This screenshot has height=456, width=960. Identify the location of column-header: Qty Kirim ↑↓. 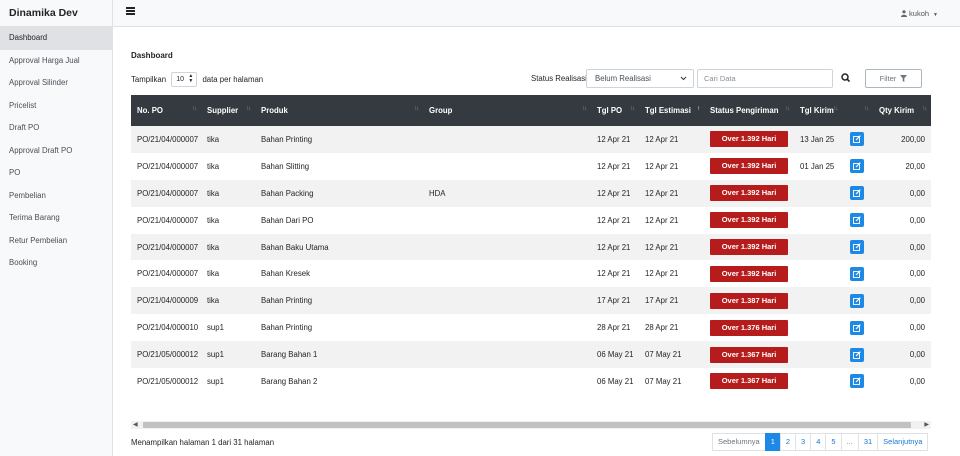
(902, 110).